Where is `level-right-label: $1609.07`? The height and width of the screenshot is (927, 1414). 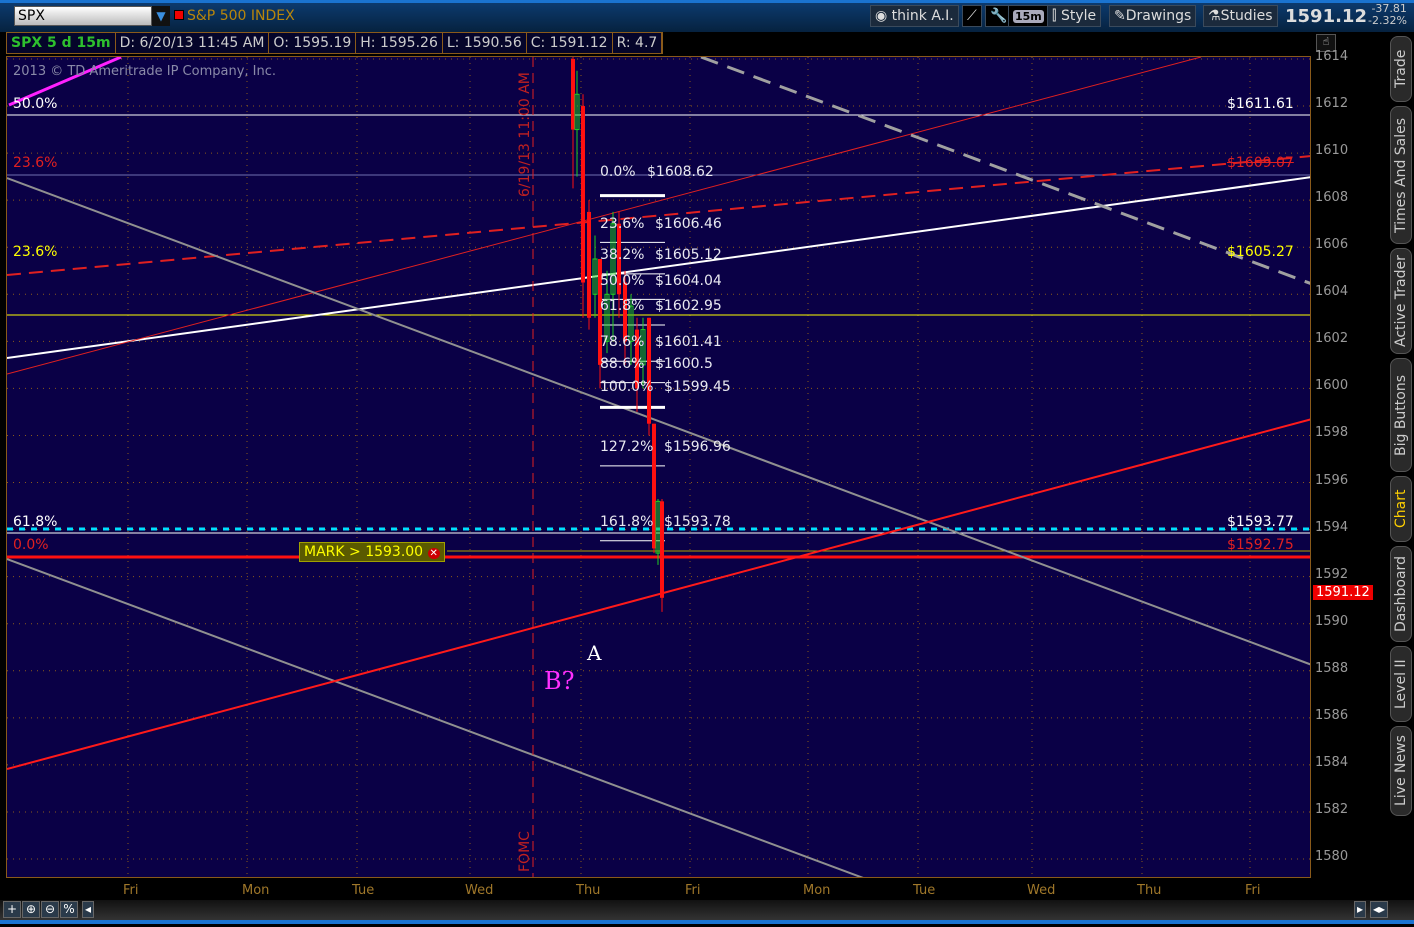
level-right-label: $1609.07 is located at coordinates (1260, 163).